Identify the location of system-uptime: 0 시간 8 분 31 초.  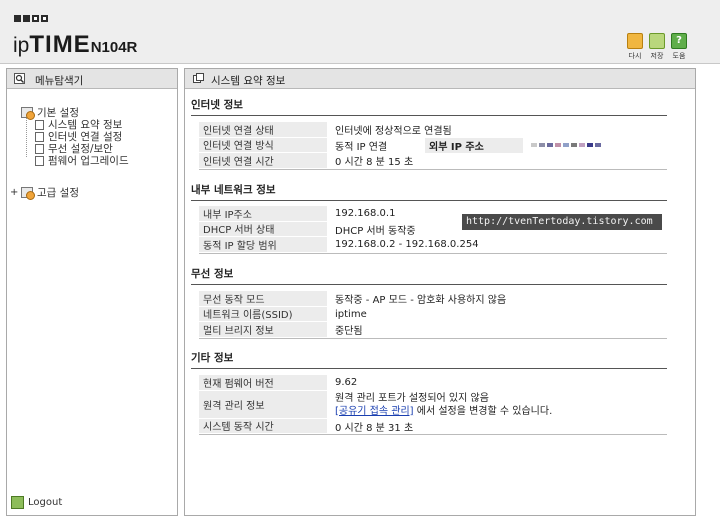
(374, 428).